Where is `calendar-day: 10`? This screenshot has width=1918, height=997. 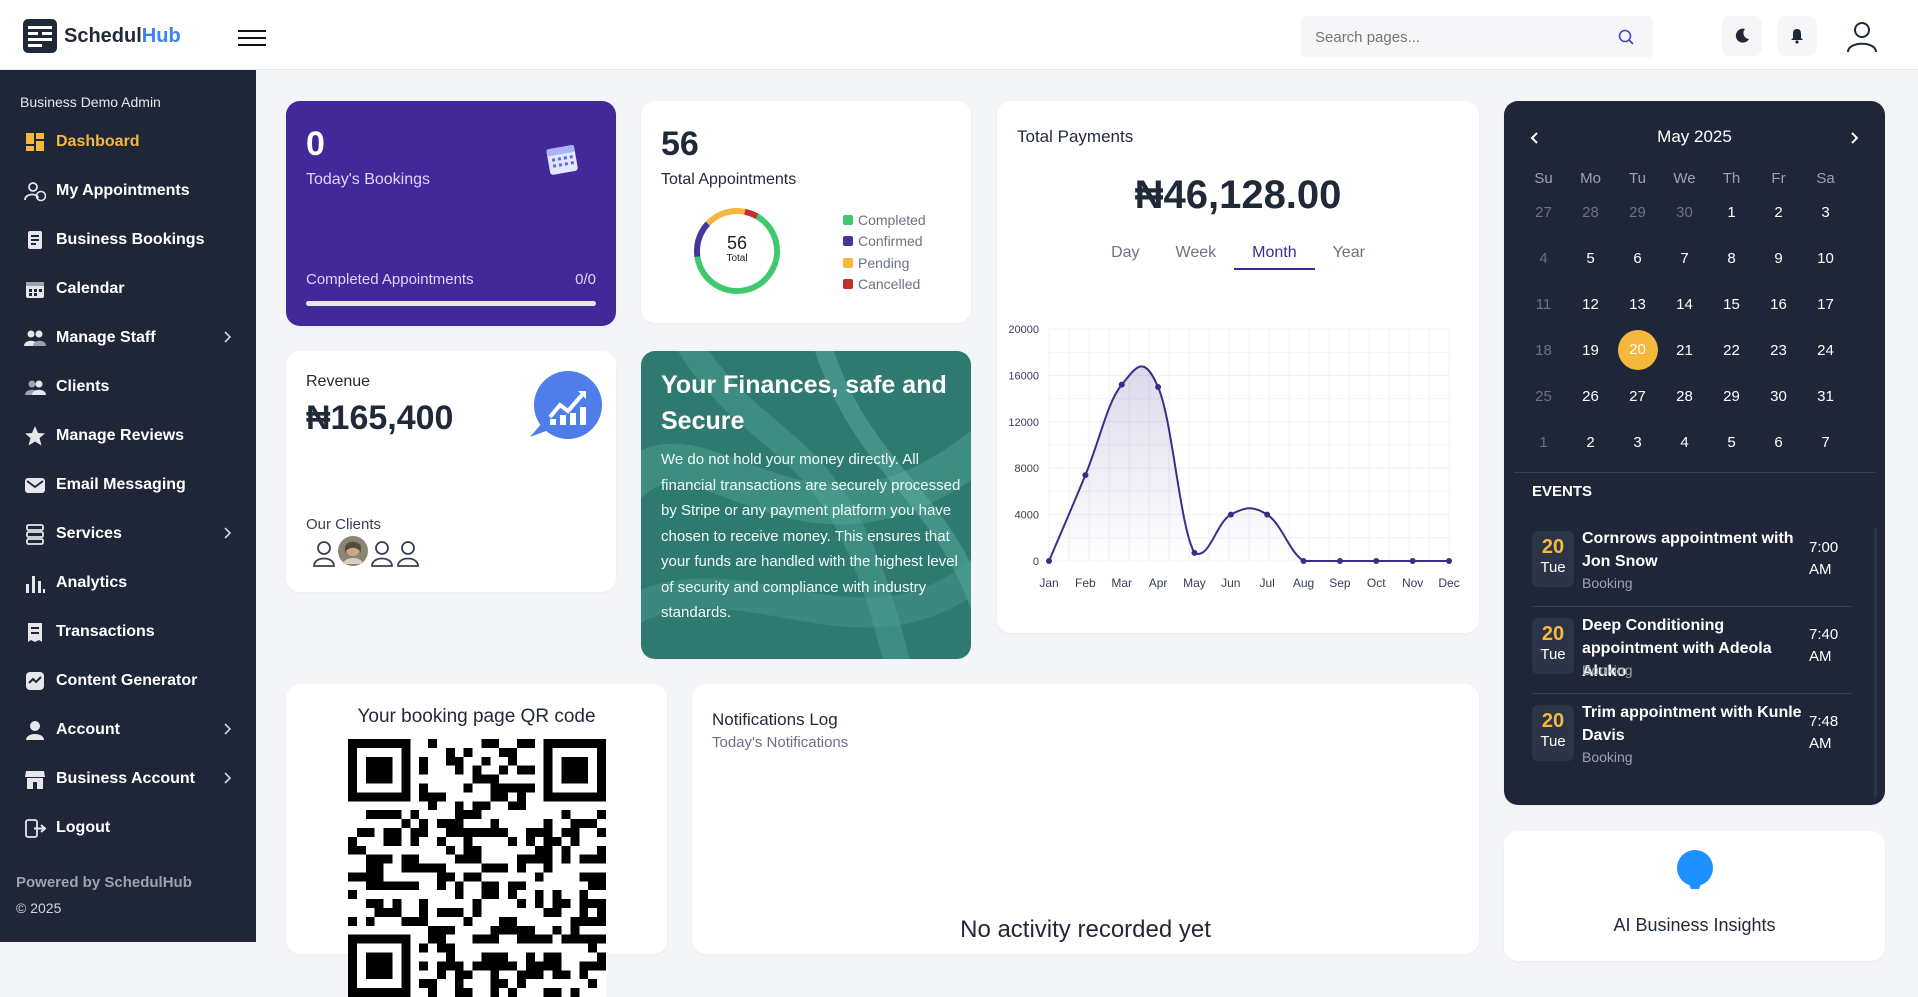 calendar-day: 10 is located at coordinates (1825, 258).